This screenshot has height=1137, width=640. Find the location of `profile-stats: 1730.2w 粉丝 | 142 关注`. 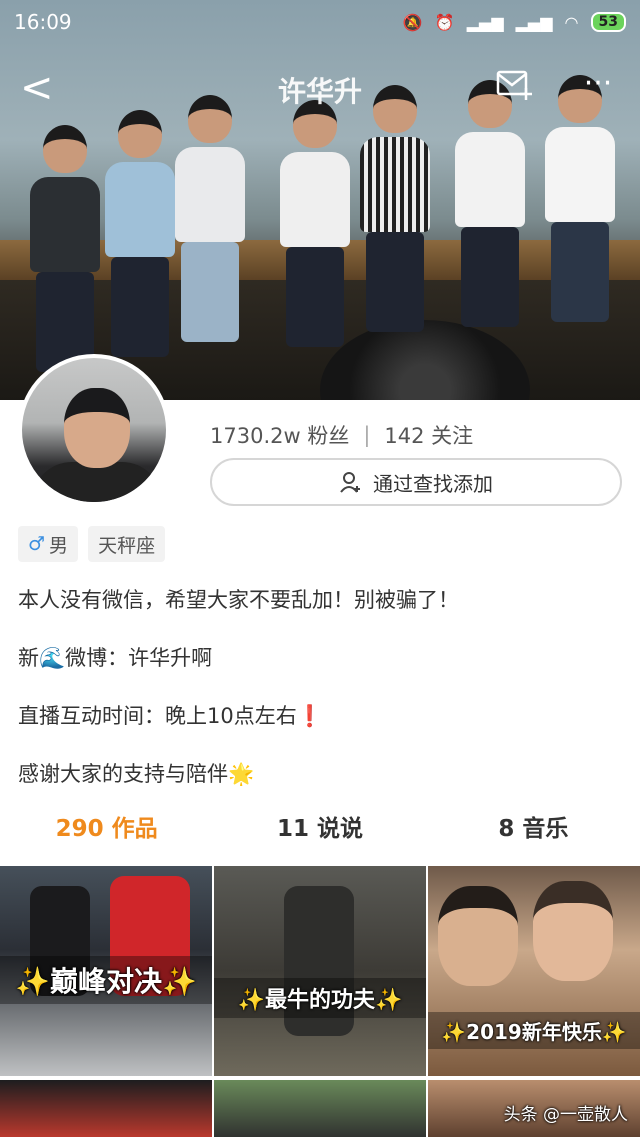

profile-stats: 1730.2w 粉丝 | 142 关注 is located at coordinates (341, 435).